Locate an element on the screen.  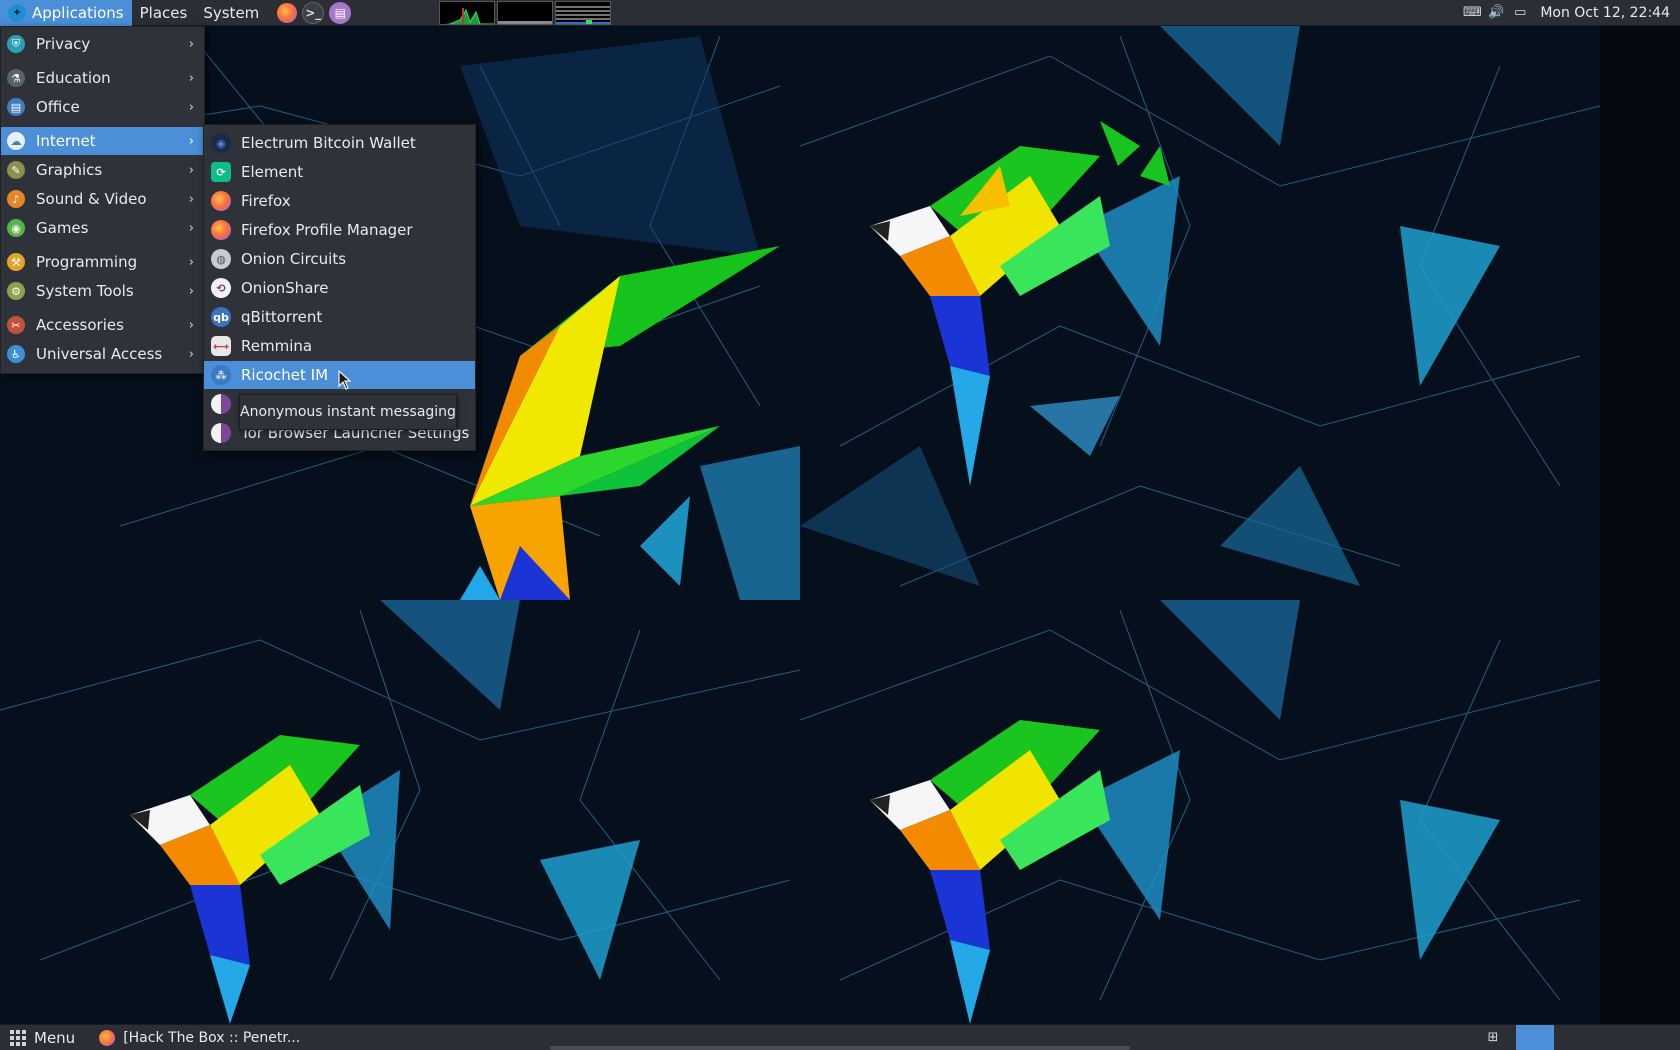
menu-item-label: Programming is located at coordinates (87, 262).